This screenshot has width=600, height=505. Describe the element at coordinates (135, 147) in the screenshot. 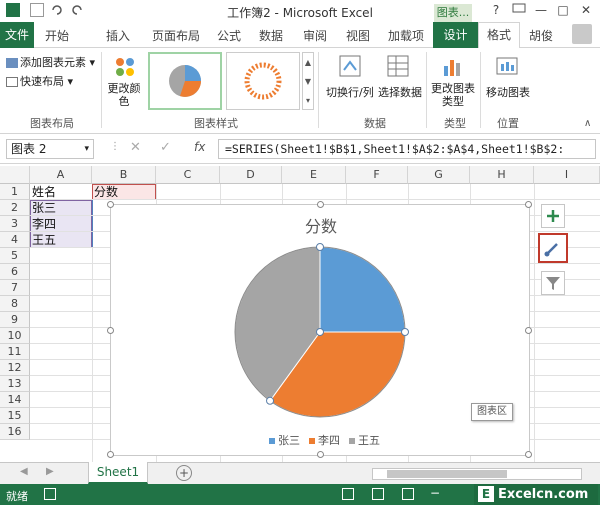

I see `cancel-icon: ✕` at that location.